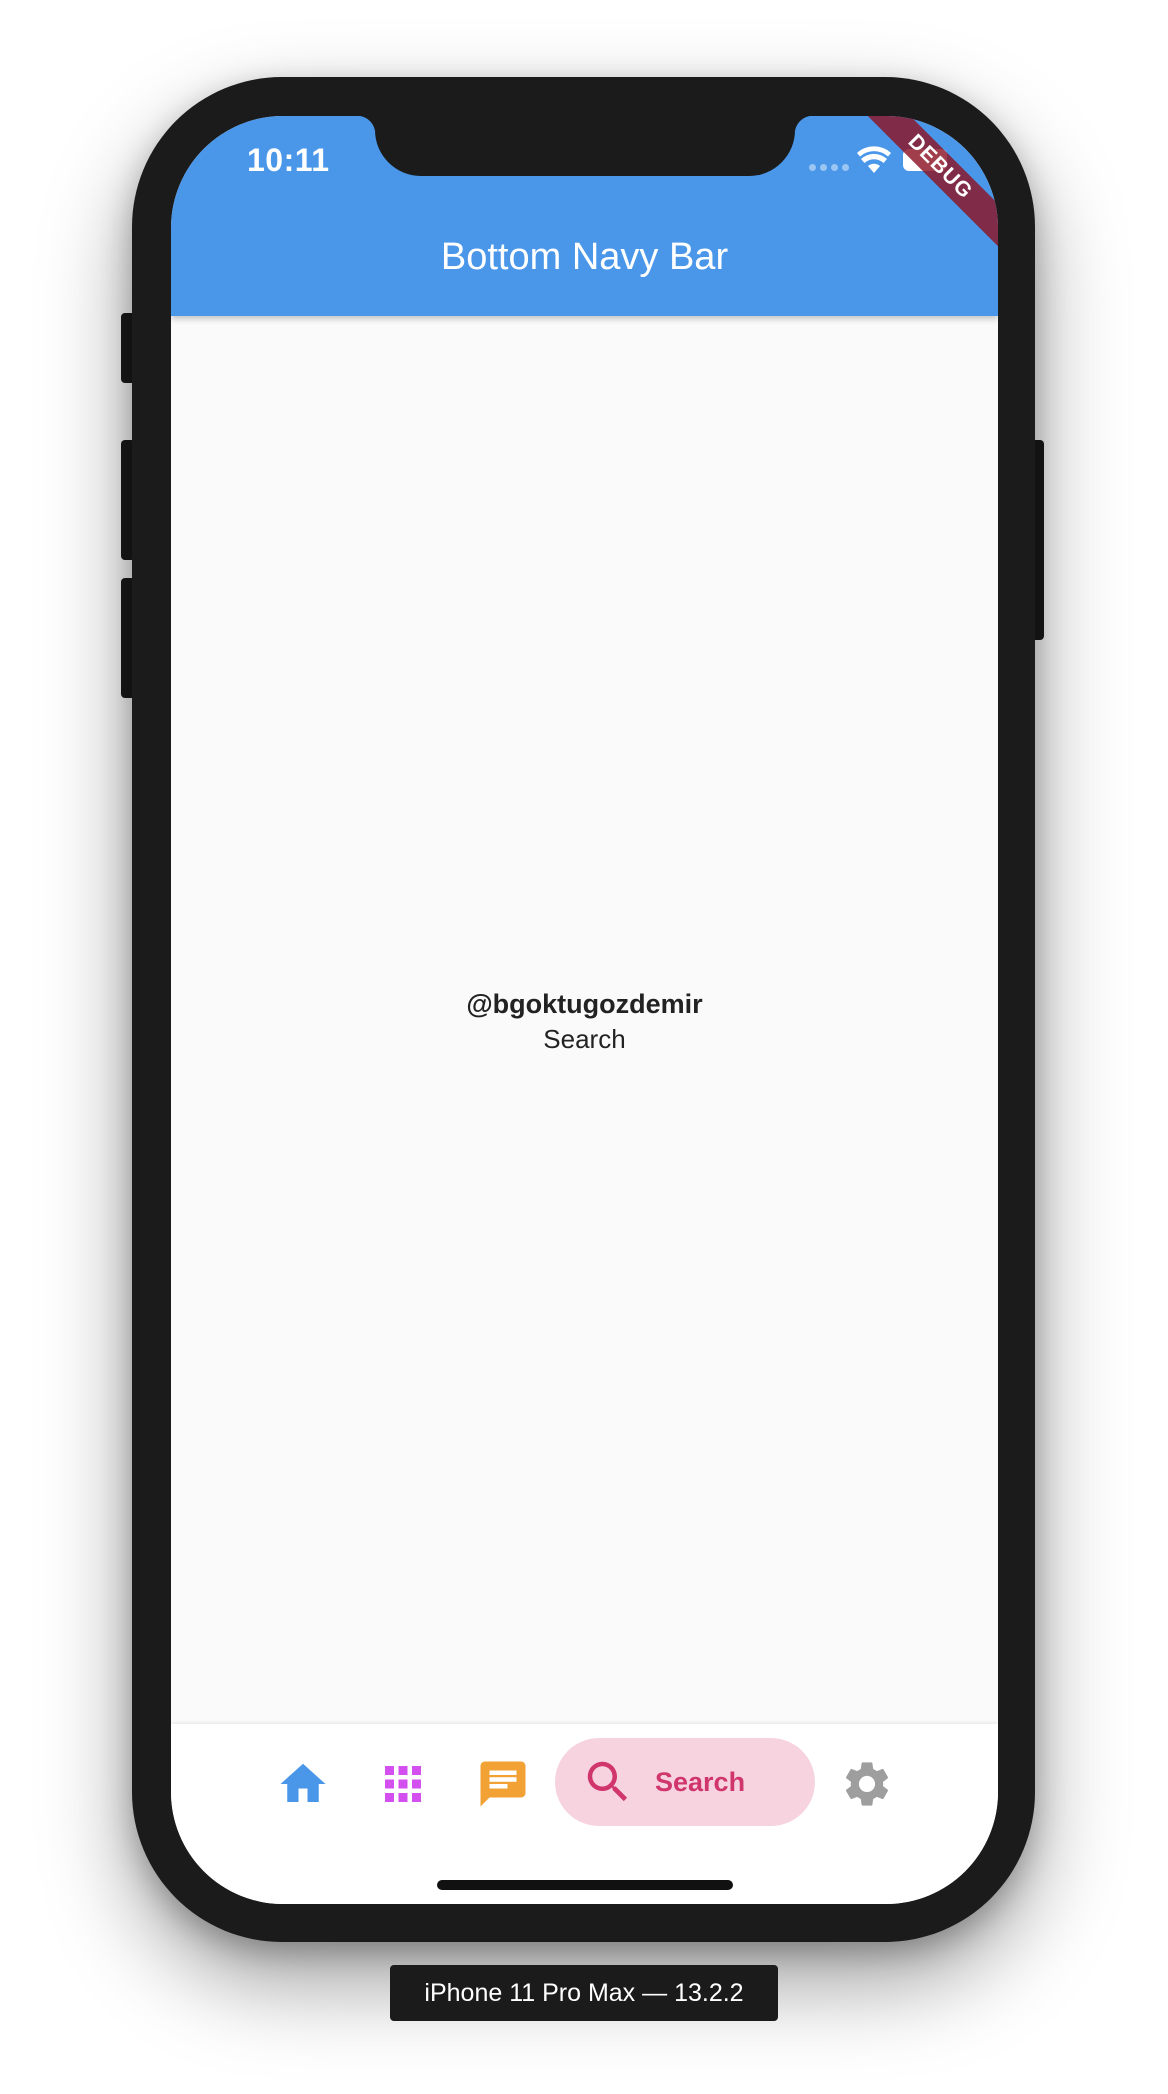 Image resolution: width=1168 pixels, height=2094 pixels. Describe the element at coordinates (584, 1004) in the screenshot. I see `author-handle: @bgoktugozdemir` at that location.